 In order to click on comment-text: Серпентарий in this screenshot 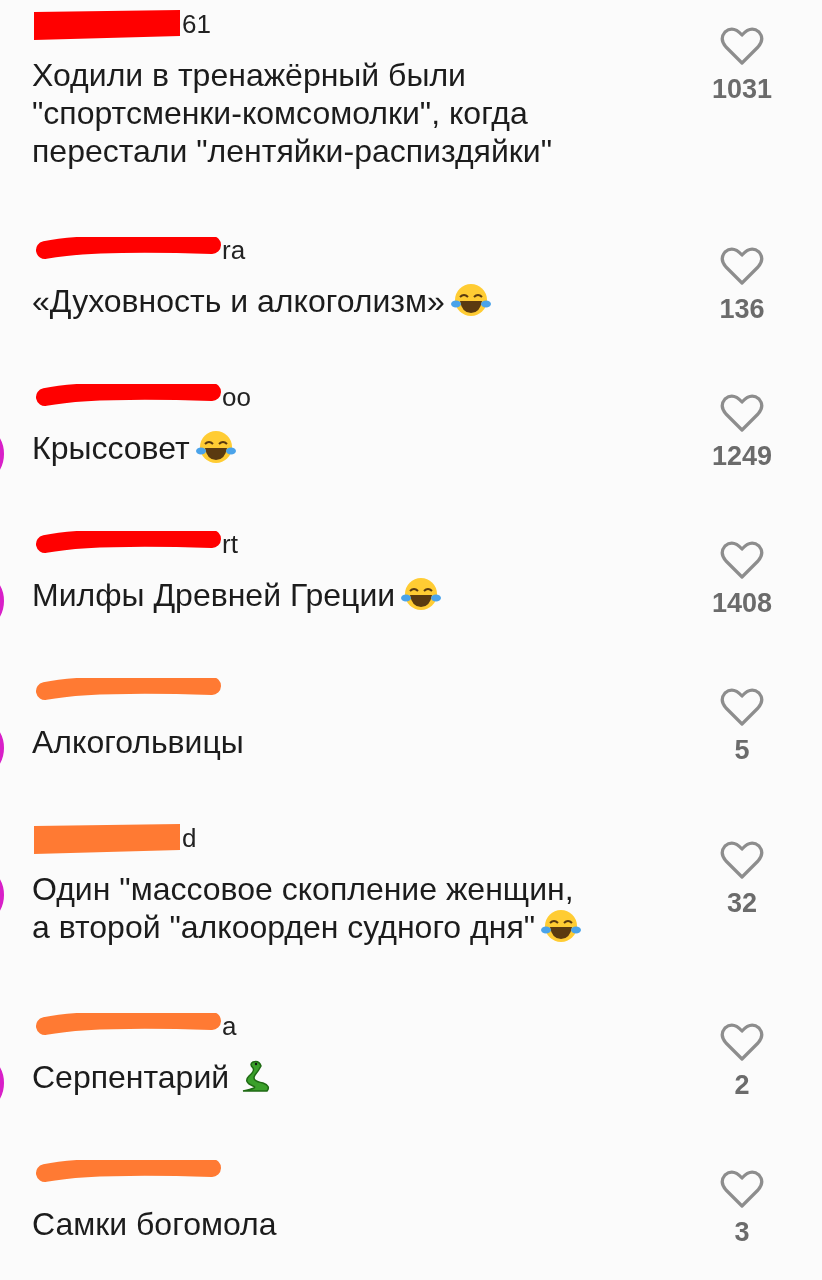, I will do `click(153, 1077)`.